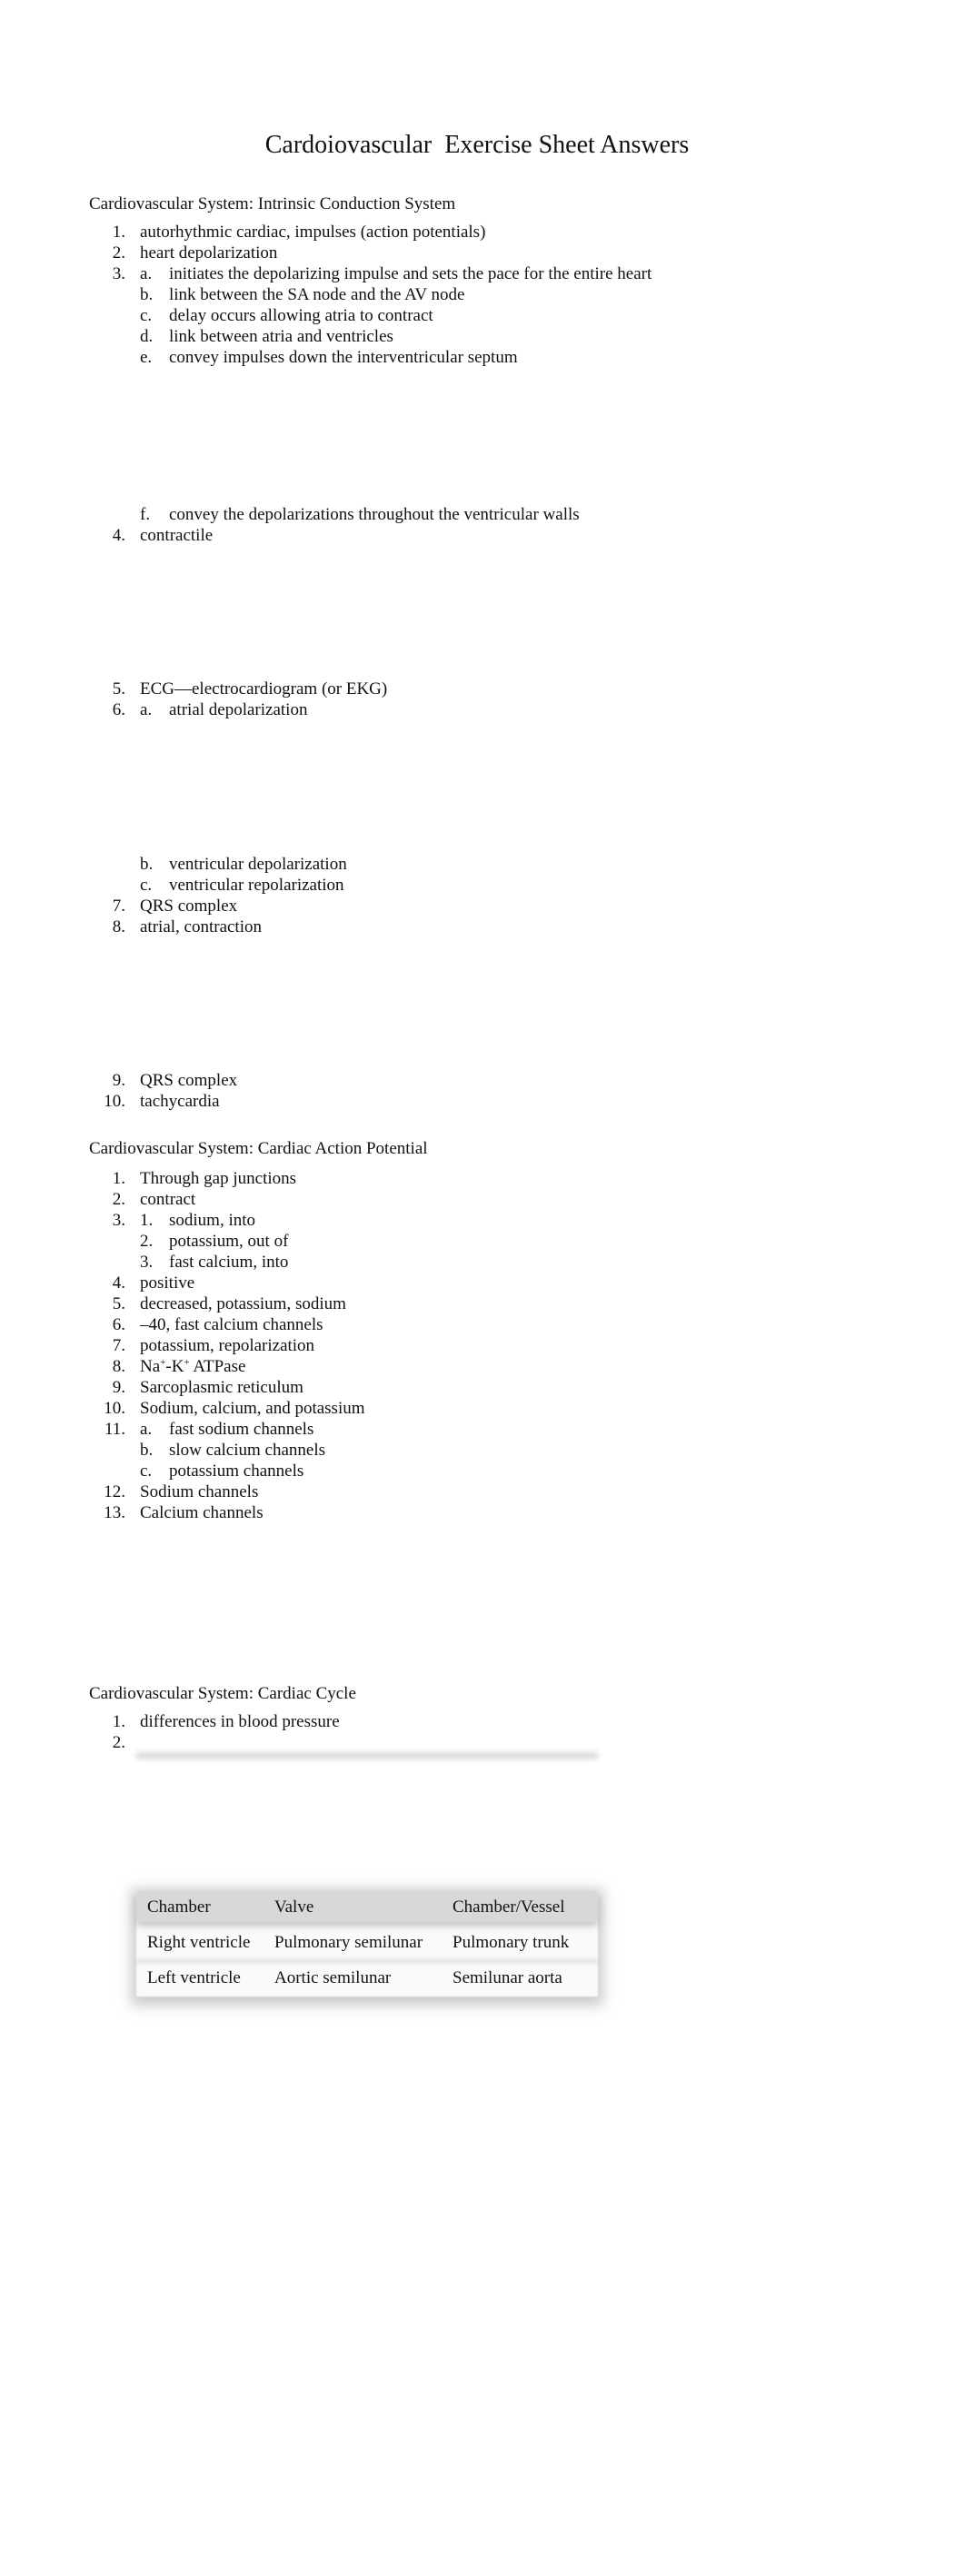 The image size is (965, 2576). What do you see at coordinates (223, 1693) in the screenshot?
I see `section-heading-cardiac-cycle: Cardiovascular System: Cardiac Cycle` at bounding box center [223, 1693].